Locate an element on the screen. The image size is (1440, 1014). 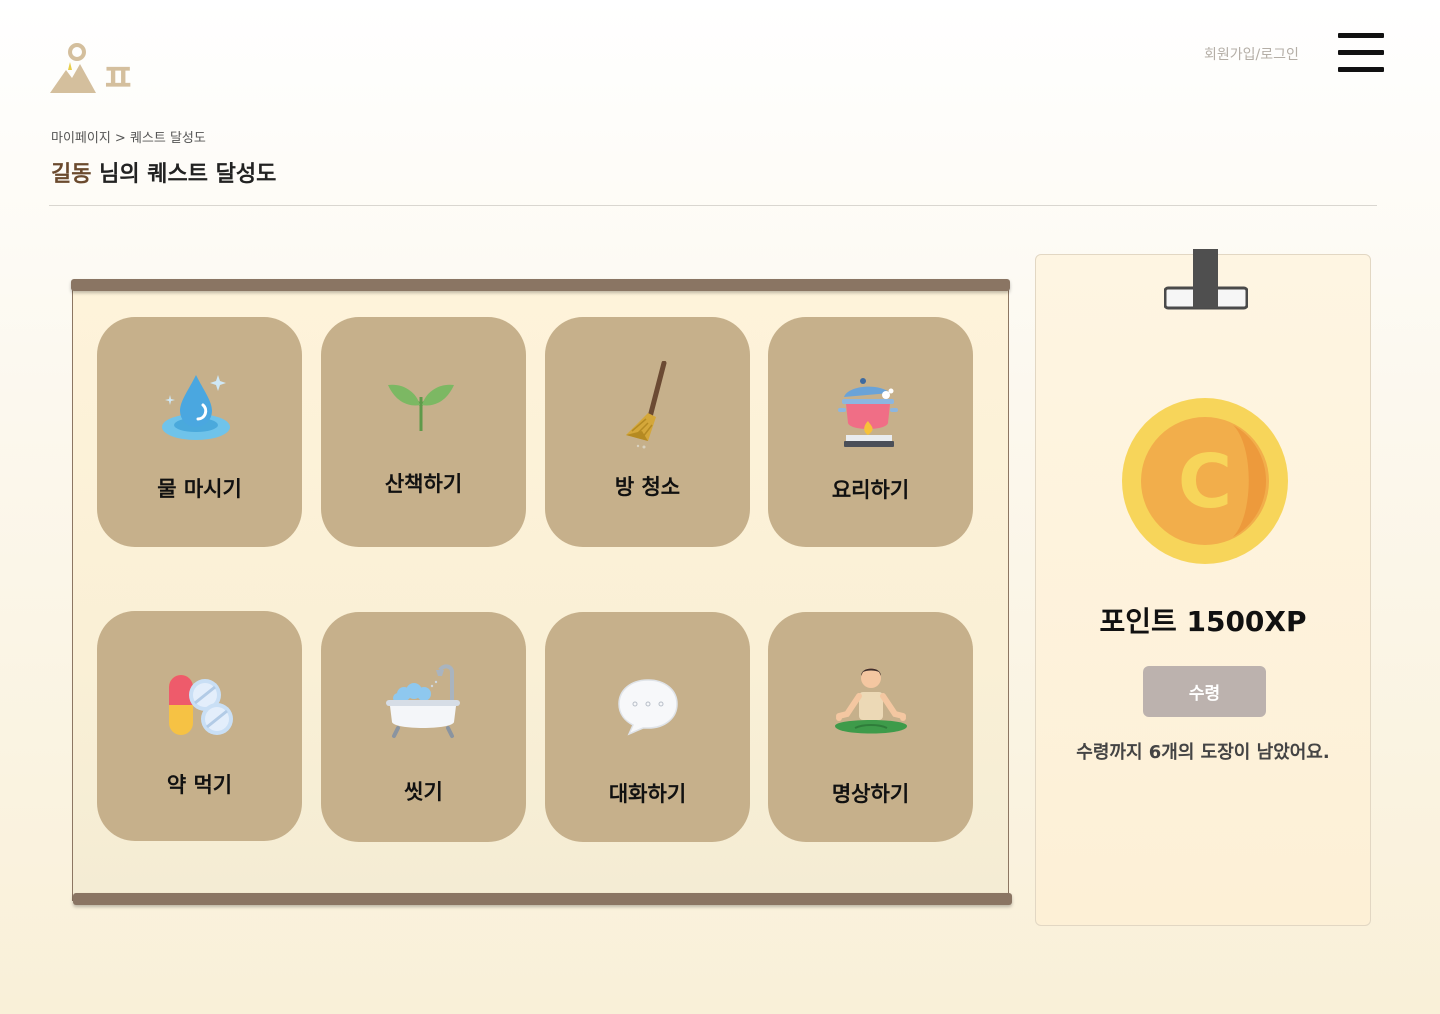
pills-icon is located at coordinates (200, 705).